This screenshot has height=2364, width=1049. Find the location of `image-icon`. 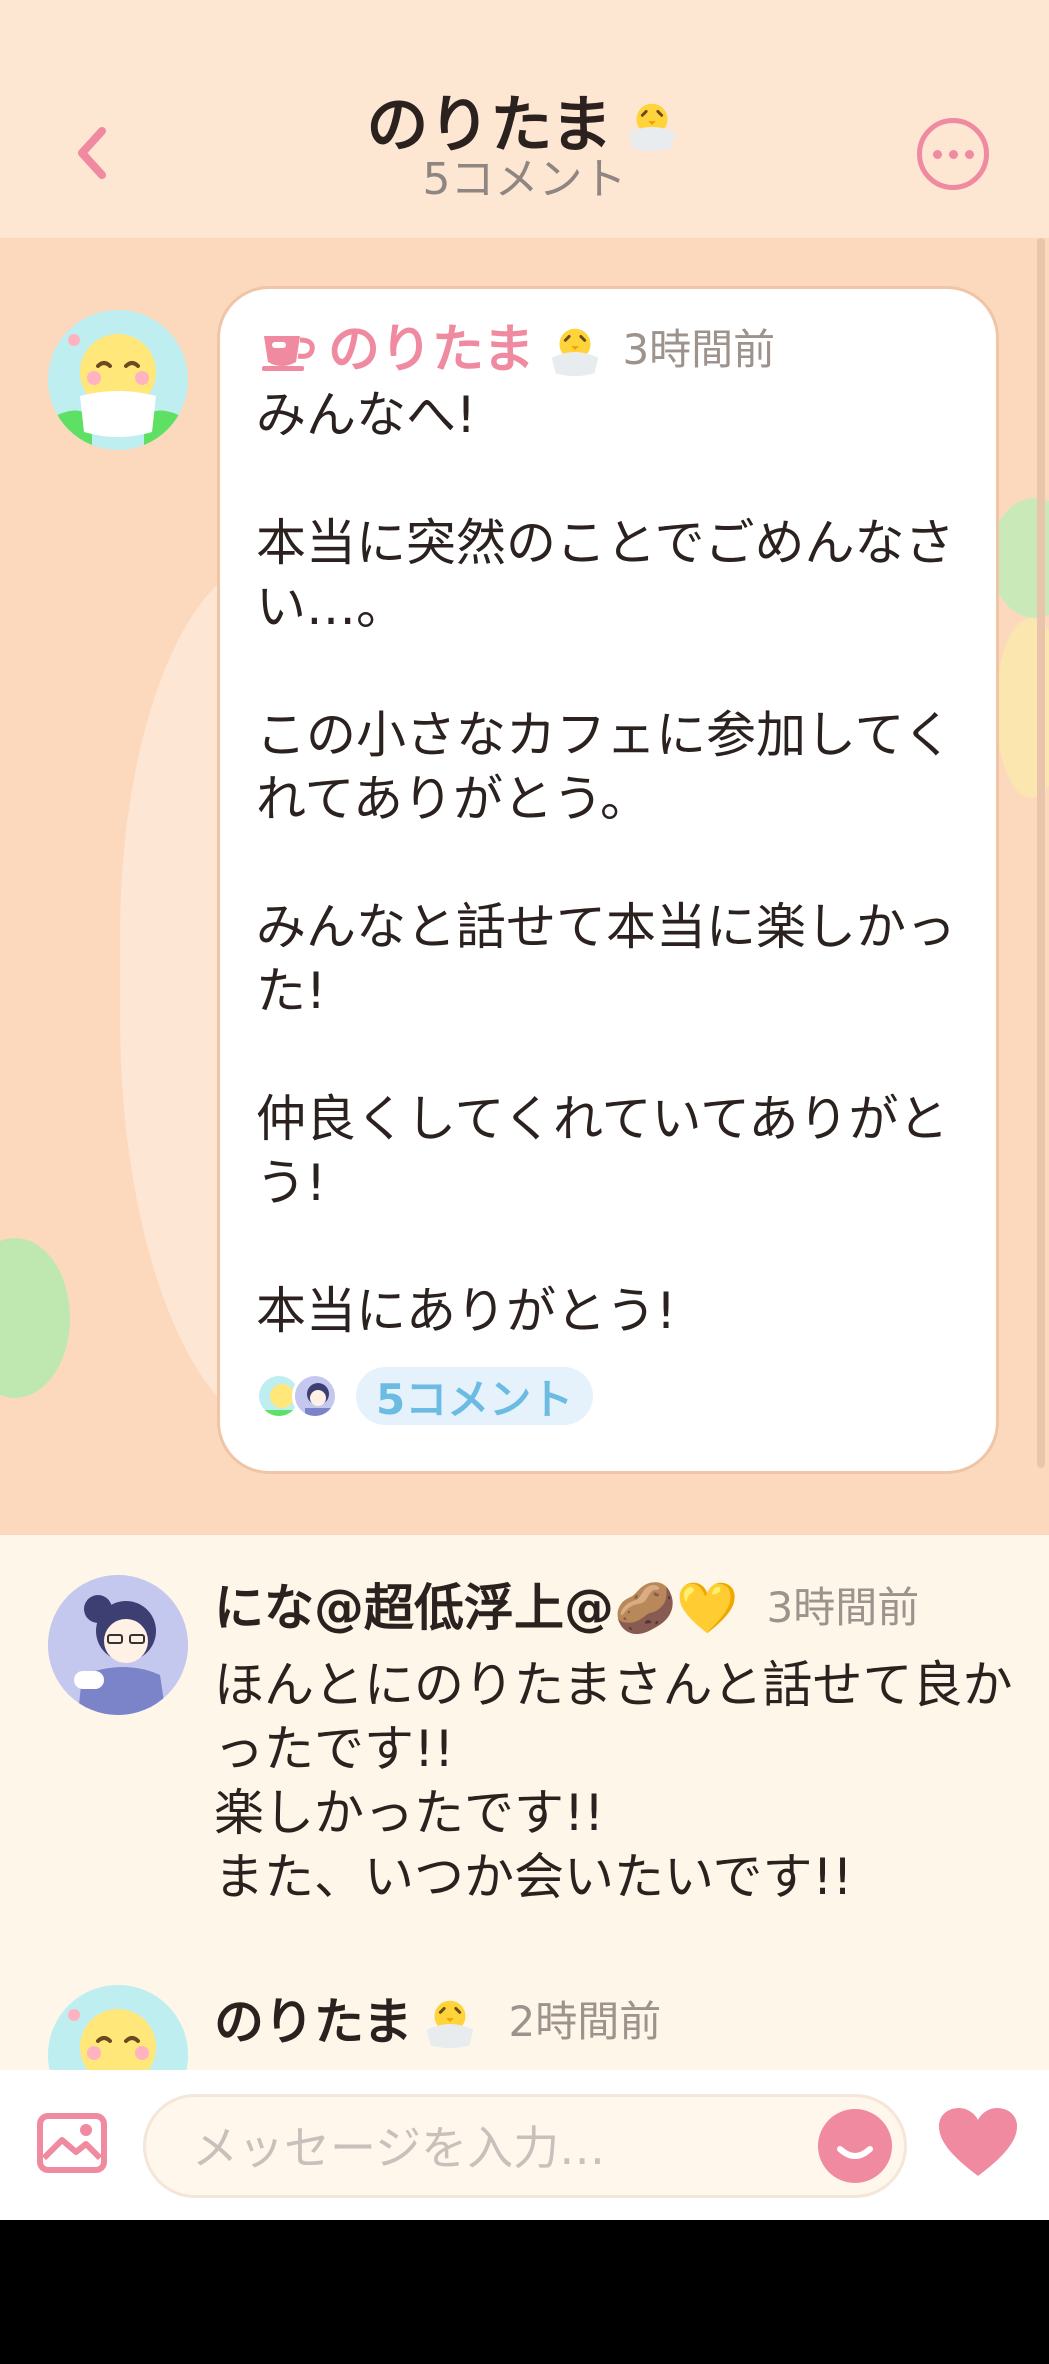

image-icon is located at coordinates (72, 2143).